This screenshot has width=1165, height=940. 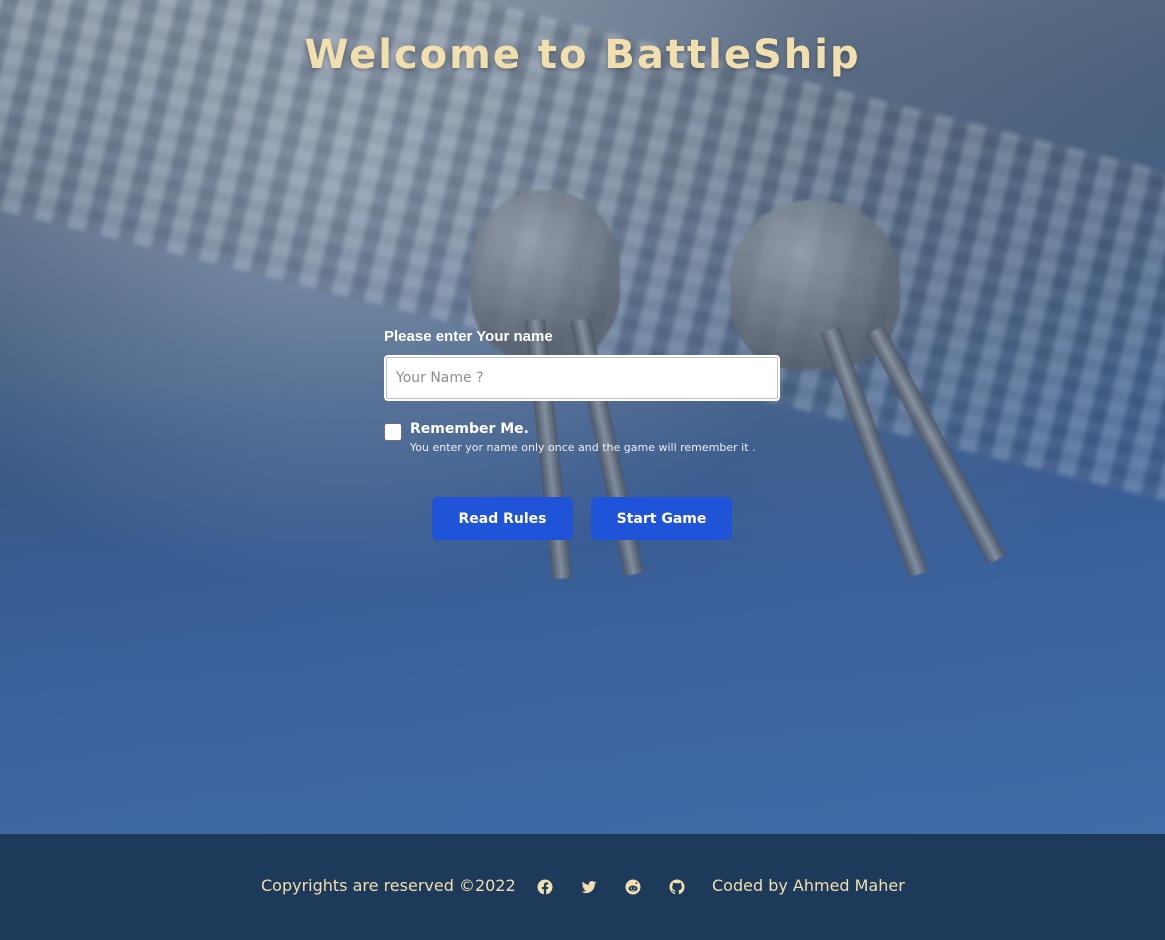 What do you see at coordinates (393, 432) in the screenshot?
I see `remember-checkbox` at bounding box center [393, 432].